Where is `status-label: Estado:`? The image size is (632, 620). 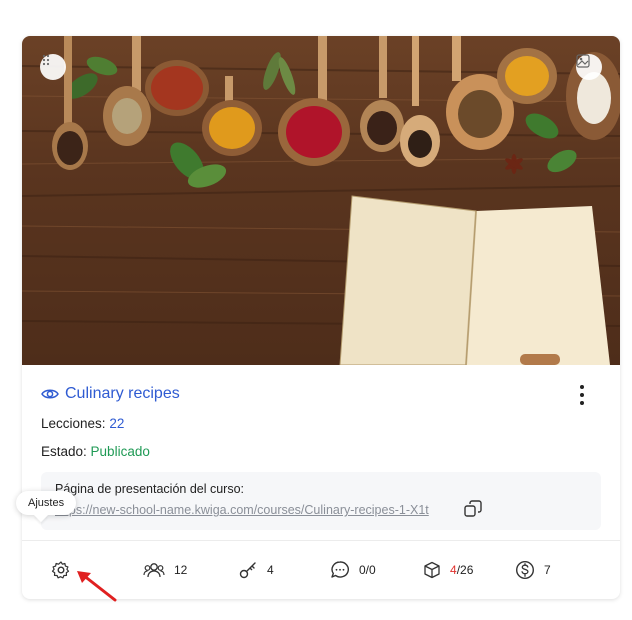 status-label: Estado: is located at coordinates (64, 451).